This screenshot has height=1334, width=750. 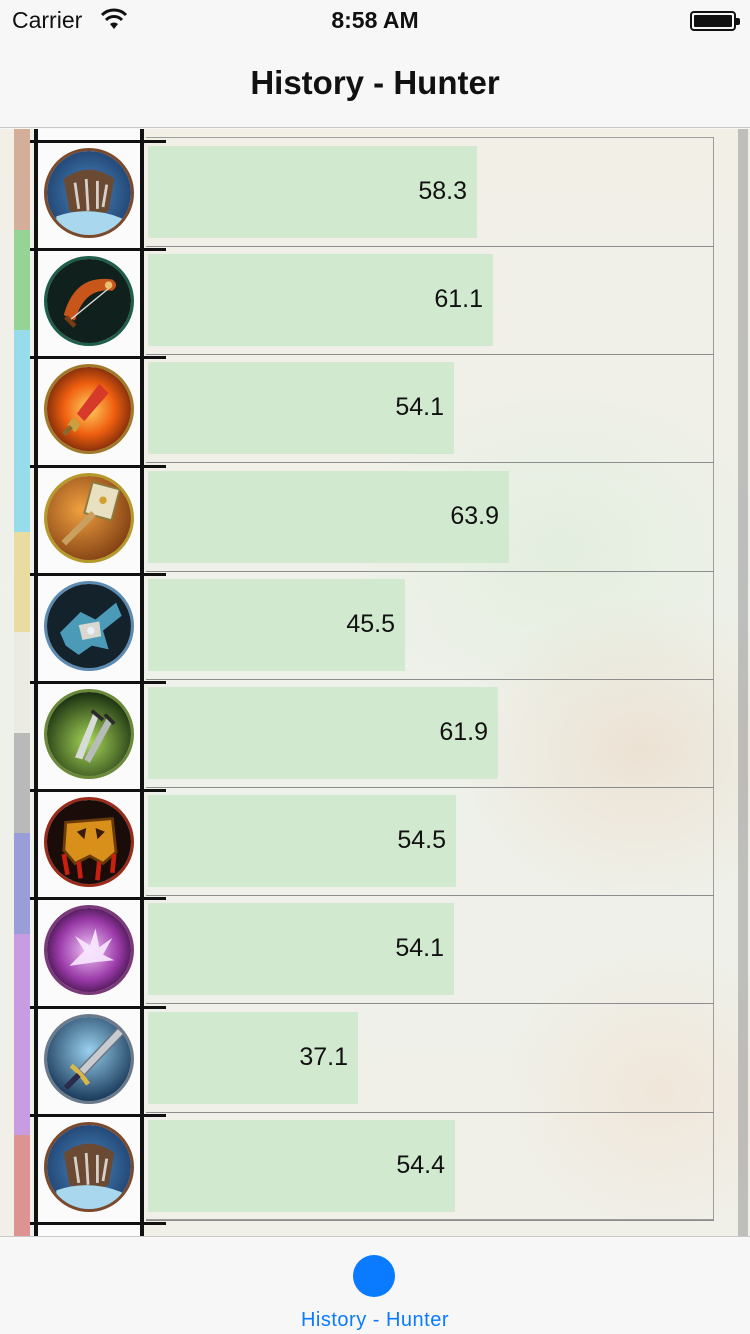 I want to click on list-item: 58.3, so click(x=375, y=188).